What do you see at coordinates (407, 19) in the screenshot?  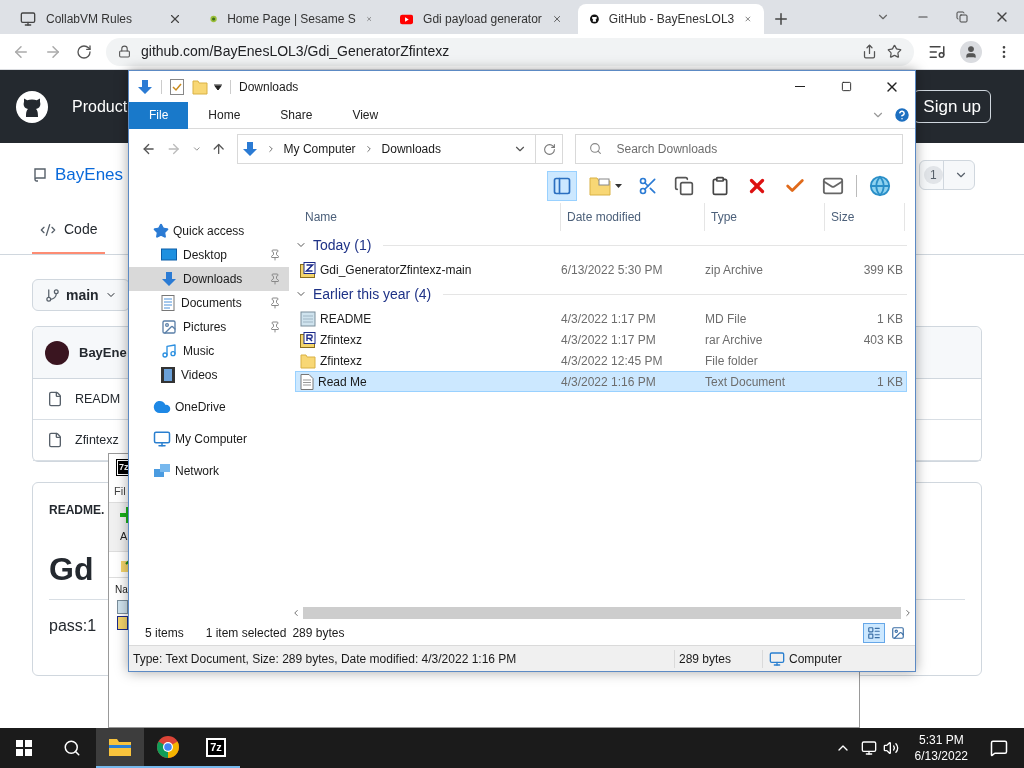 I see `play-icon` at bounding box center [407, 19].